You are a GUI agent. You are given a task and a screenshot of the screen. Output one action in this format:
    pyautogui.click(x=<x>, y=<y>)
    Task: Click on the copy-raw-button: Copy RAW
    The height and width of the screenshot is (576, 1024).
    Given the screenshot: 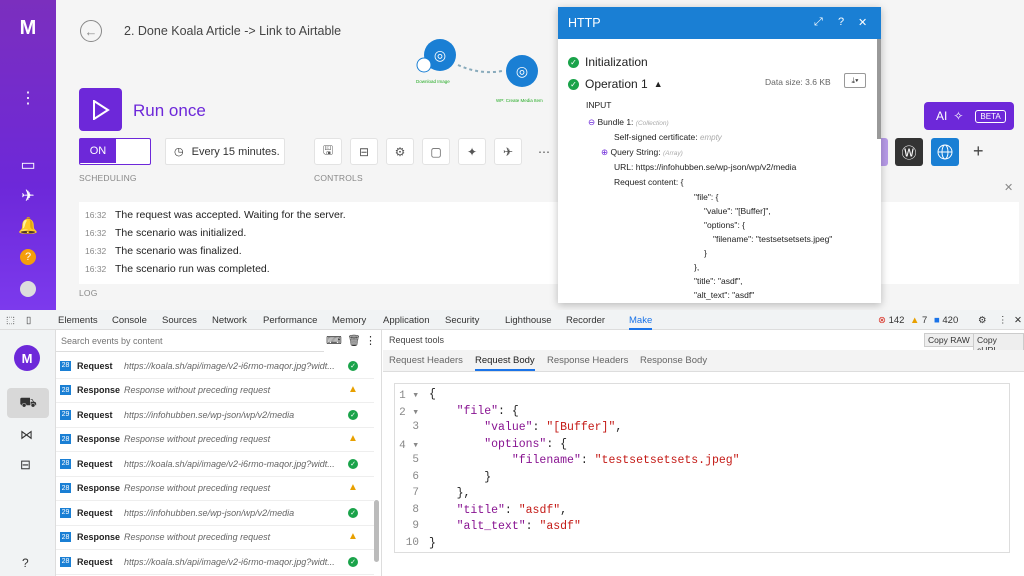 What is the action you would take?
    pyautogui.click(x=949, y=340)
    